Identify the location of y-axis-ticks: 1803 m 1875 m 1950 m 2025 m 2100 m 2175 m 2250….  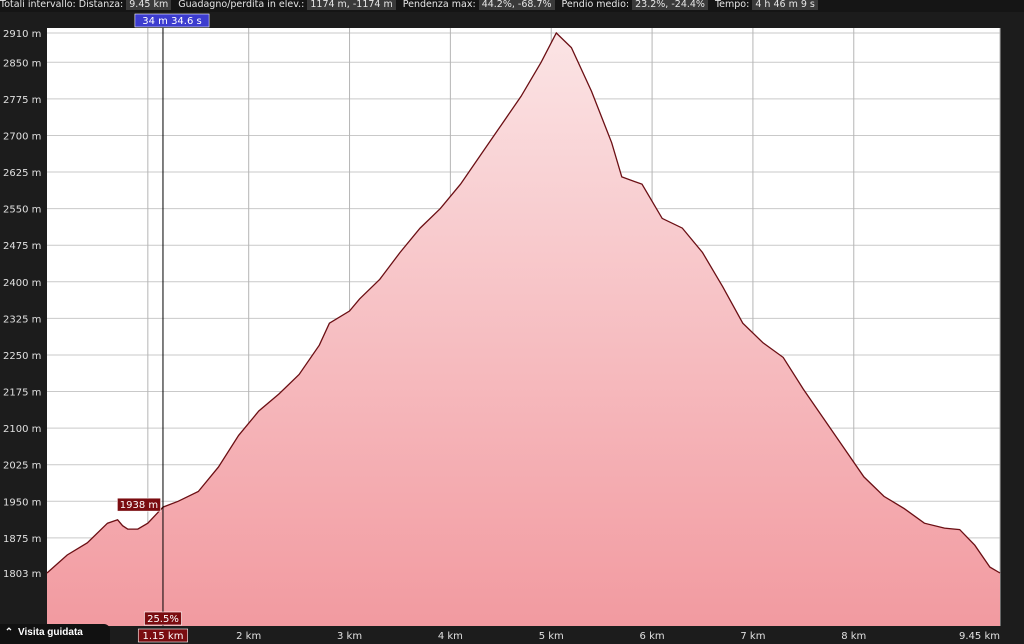
(22, 304).